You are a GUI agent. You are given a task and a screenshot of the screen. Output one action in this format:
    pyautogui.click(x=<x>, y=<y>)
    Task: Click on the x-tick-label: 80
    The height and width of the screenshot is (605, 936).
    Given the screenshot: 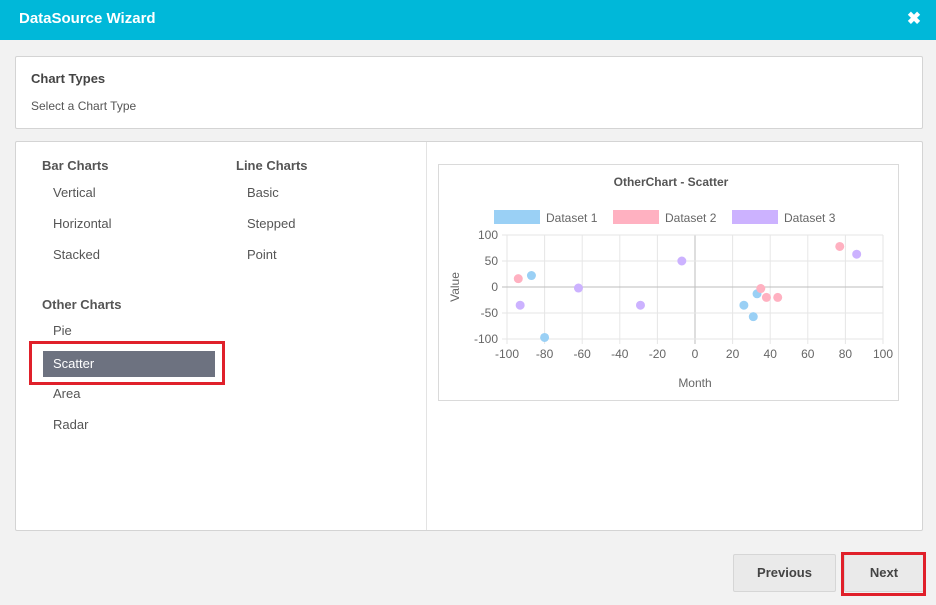 What is the action you would take?
    pyautogui.click(x=846, y=354)
    